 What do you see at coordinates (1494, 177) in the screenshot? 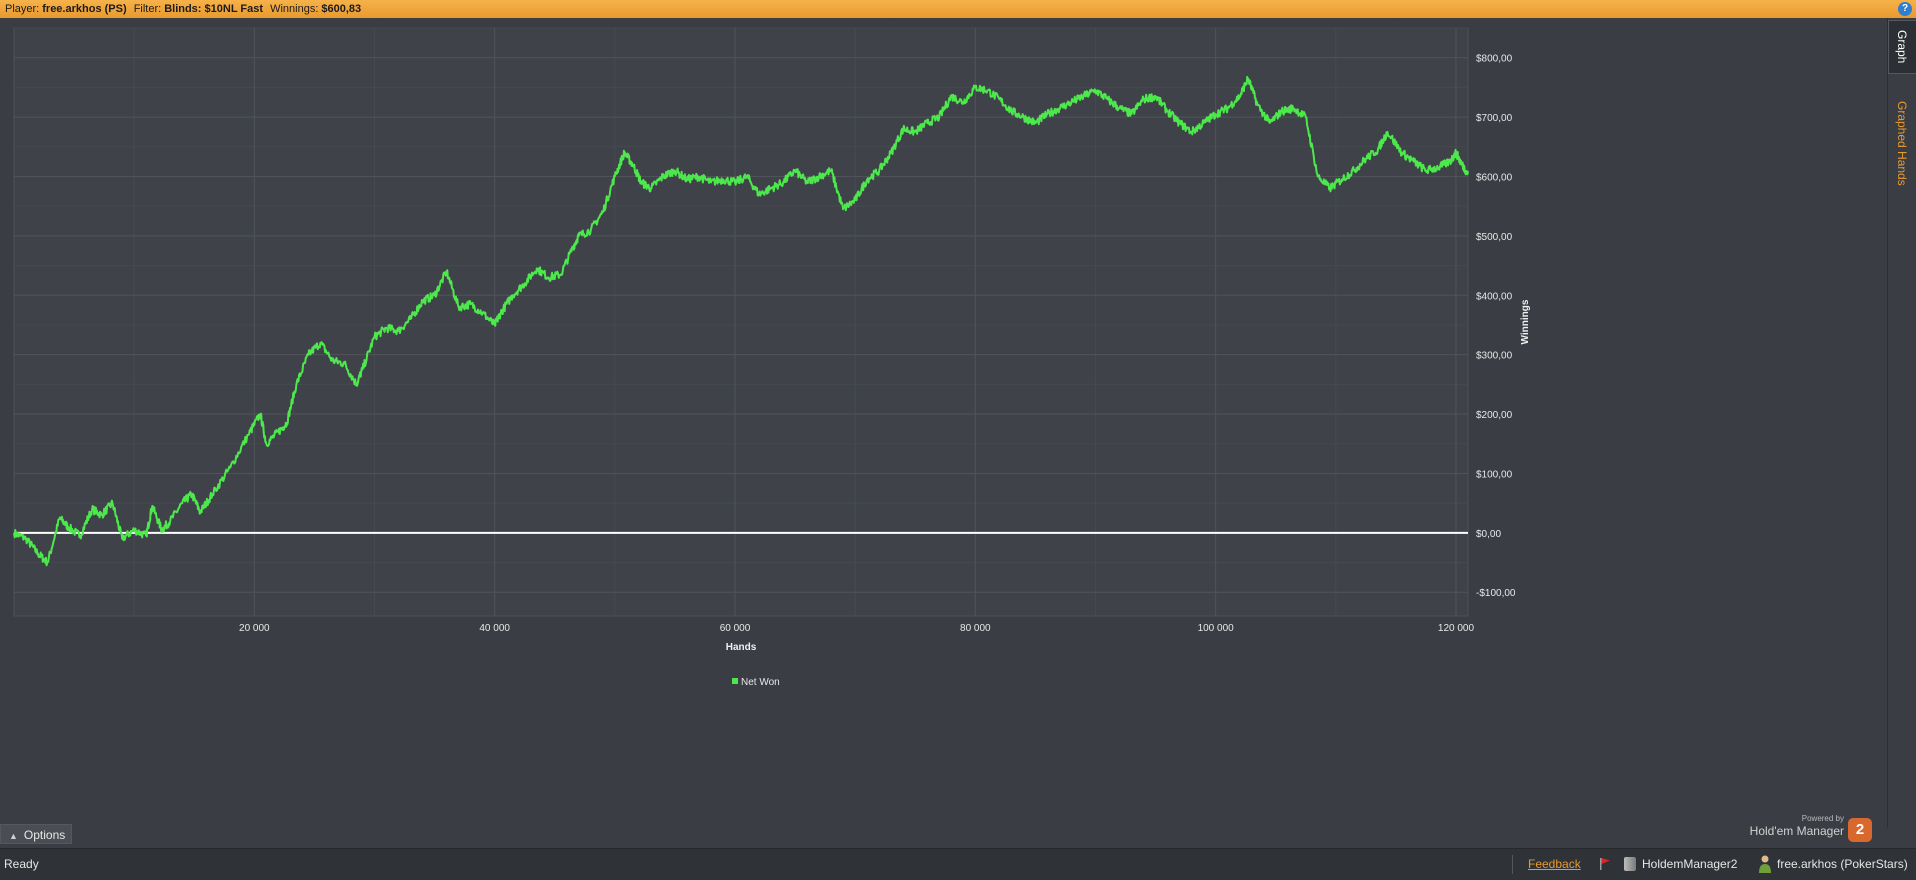
I see `y-tick-label: $600,00` at bounding box center [1494, 177].